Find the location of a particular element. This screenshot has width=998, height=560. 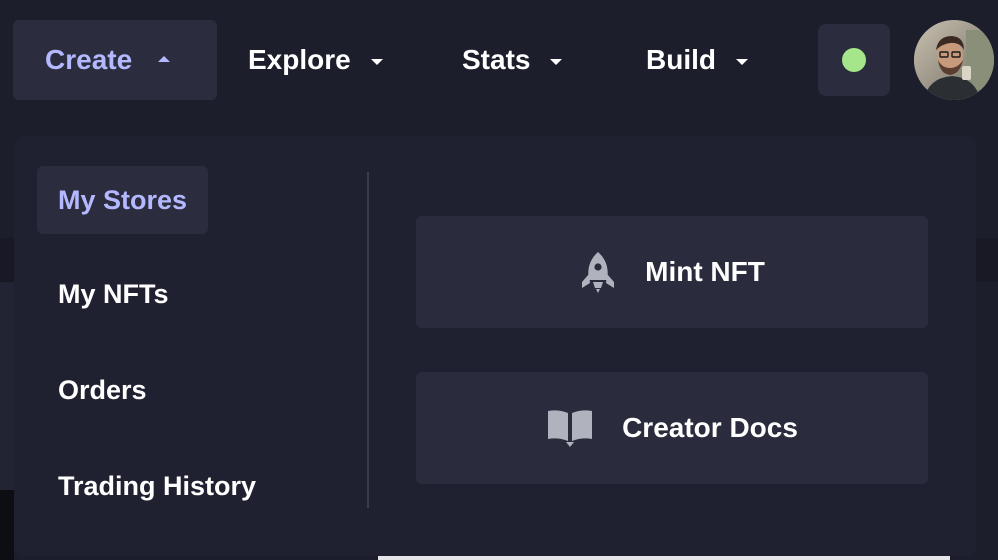

nav-stats: Stats is located at coordinates (512, 60).